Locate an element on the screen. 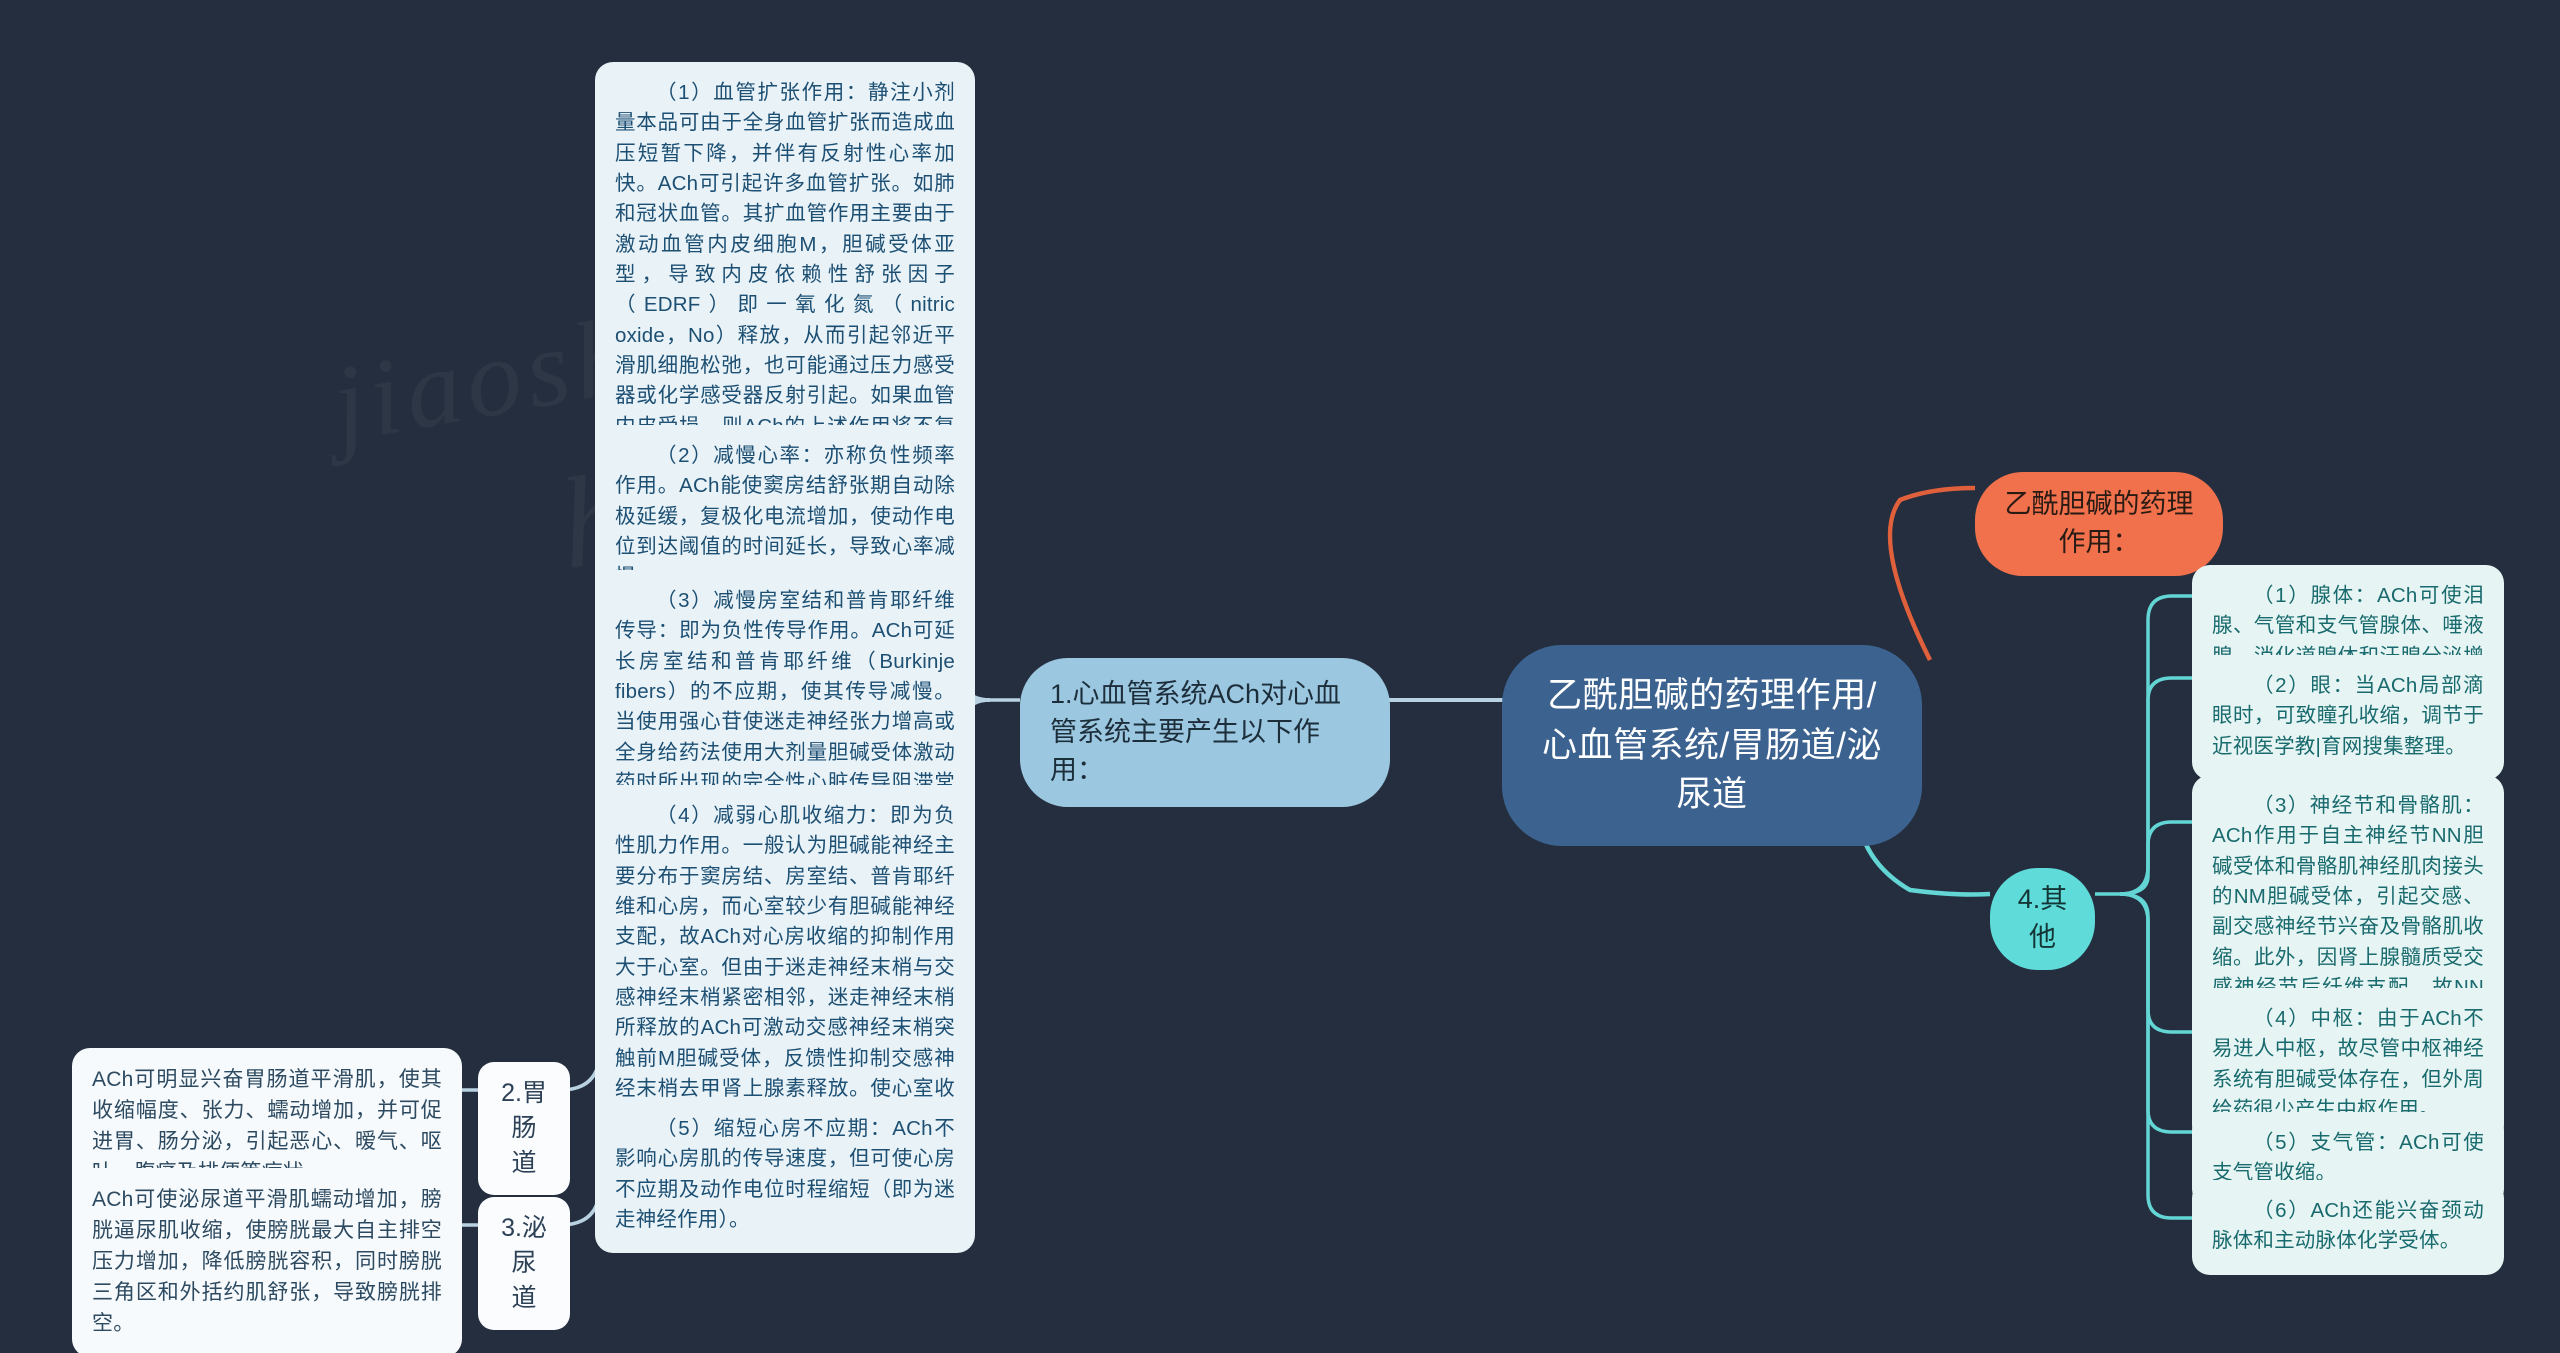  card-eye: （2）眼：当ACh局部滴眼时，可致瞳孔收缩，调节于近视医学教|育网搜集整理。 is located at coordinates (2348, 717).